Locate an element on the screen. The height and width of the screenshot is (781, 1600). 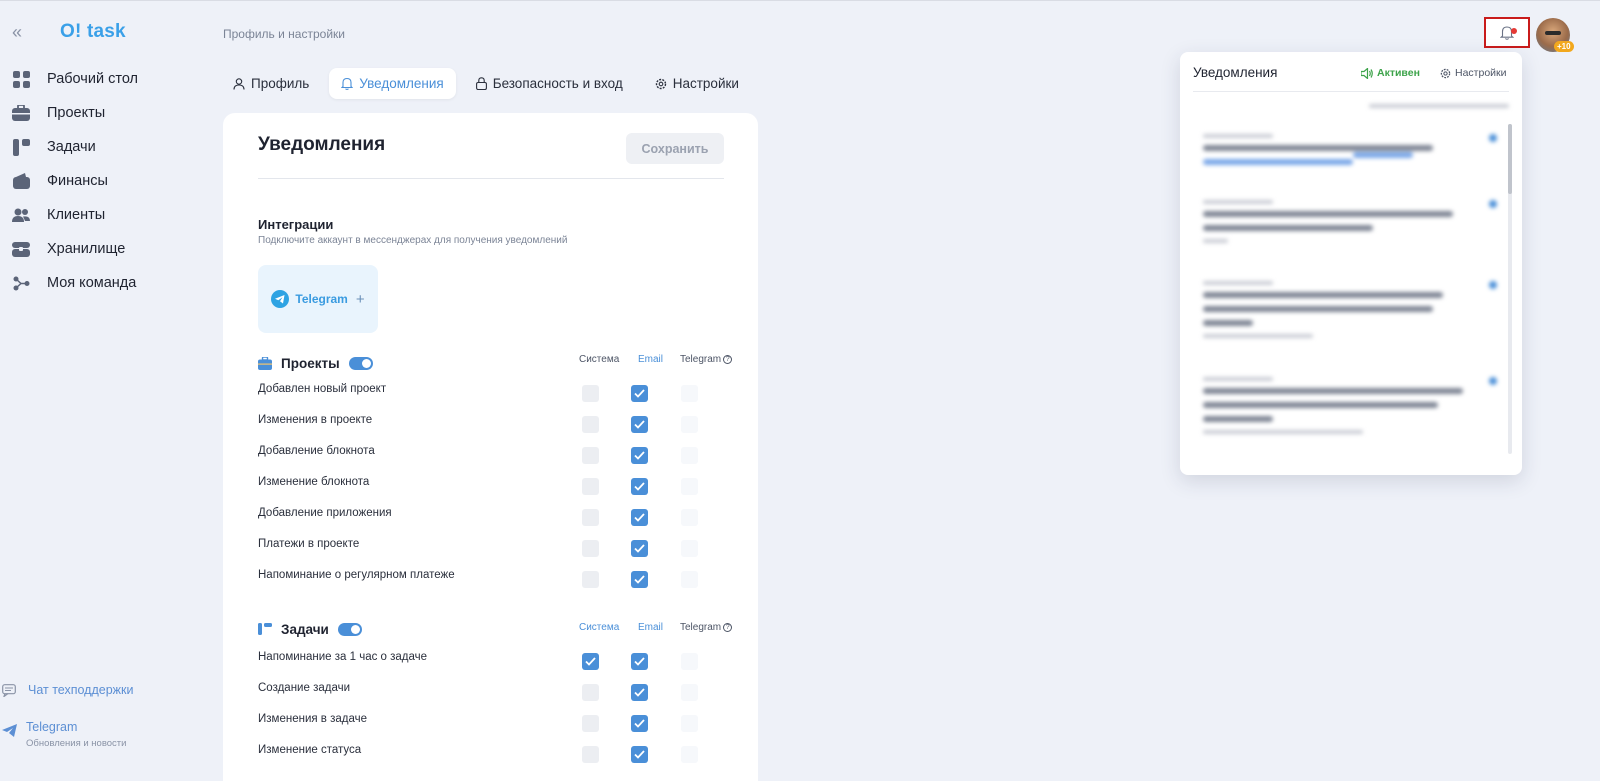
connect-telegram-button: Telegram + is located at coordinates (318, 299).